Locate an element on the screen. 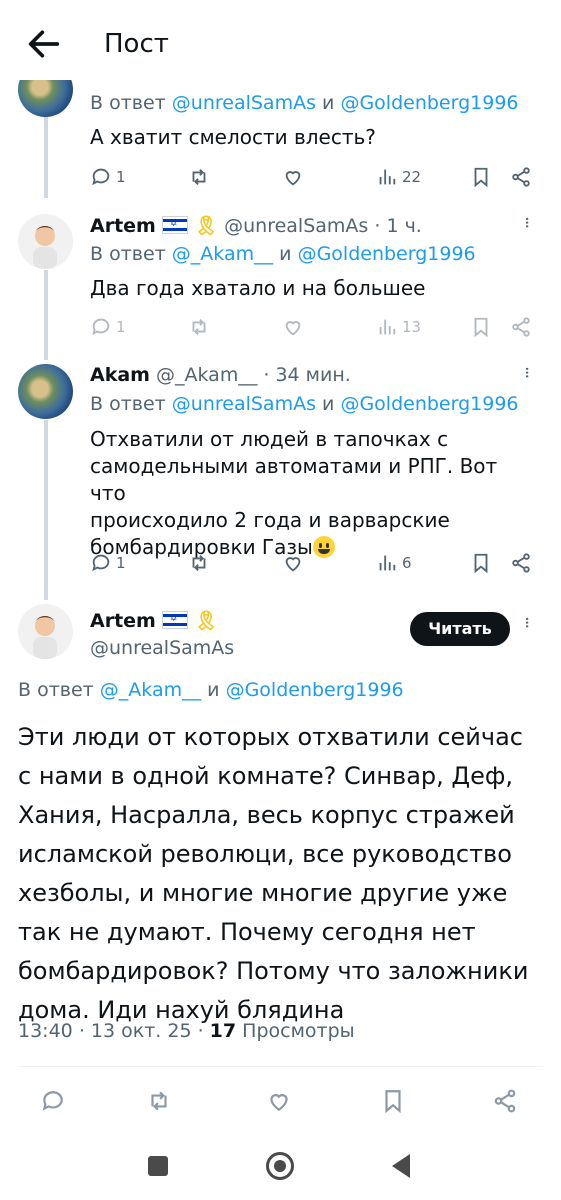 This screenshot has height=1200, width=561. author-row: Akam @_Akam__ · 34 мин. is located at coordinates (220, 375).